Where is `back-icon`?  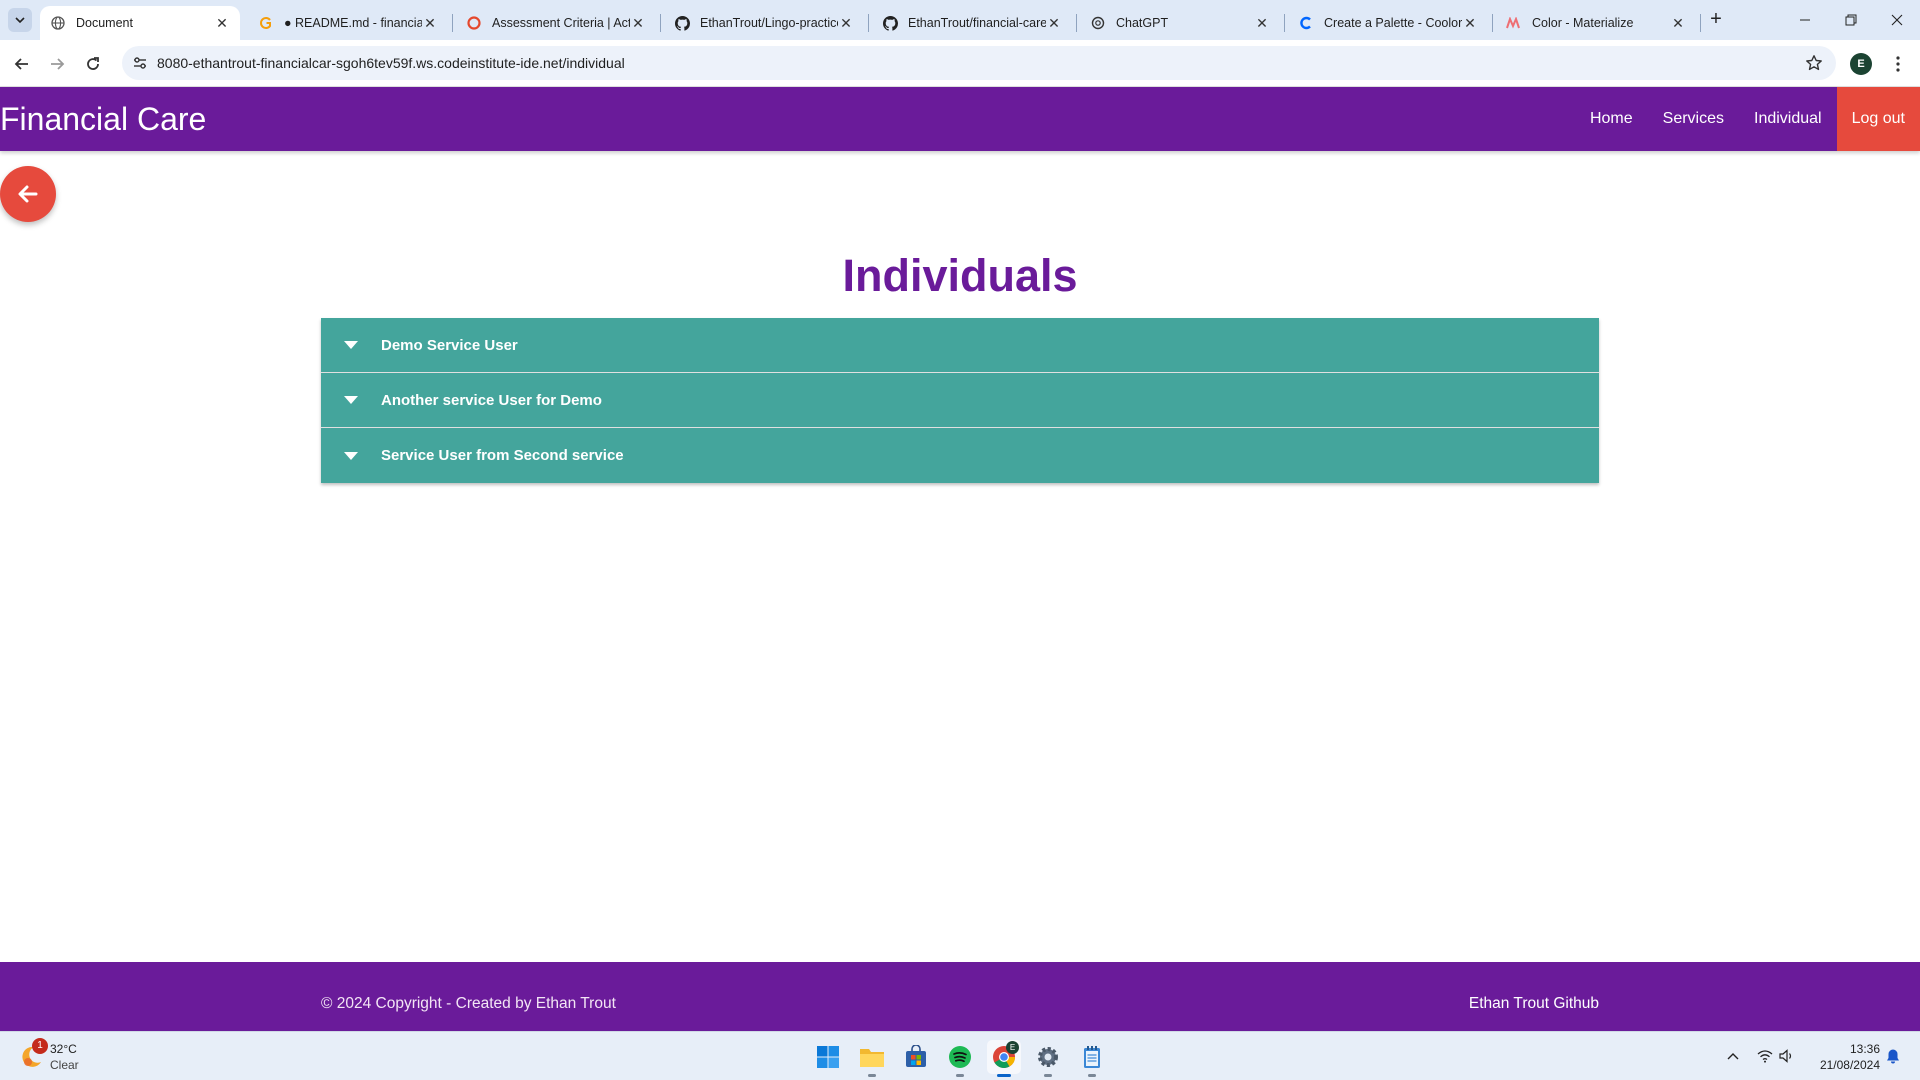 back-icon is located at coordinates (22, 64).